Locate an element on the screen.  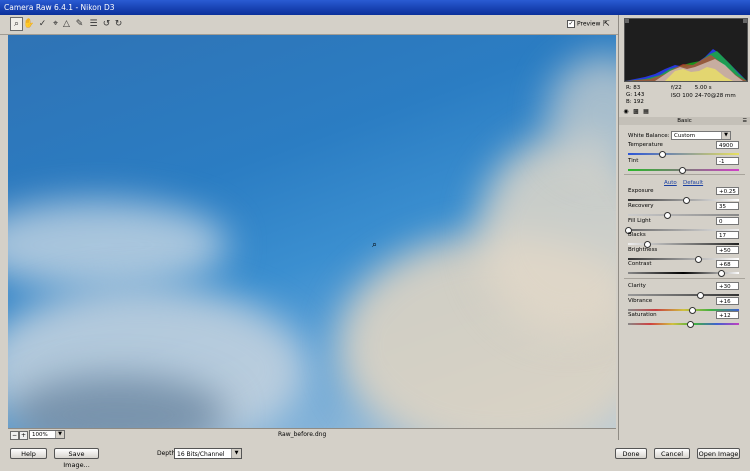
section-title: Basic ☰ is located at coordinates (684, 121).